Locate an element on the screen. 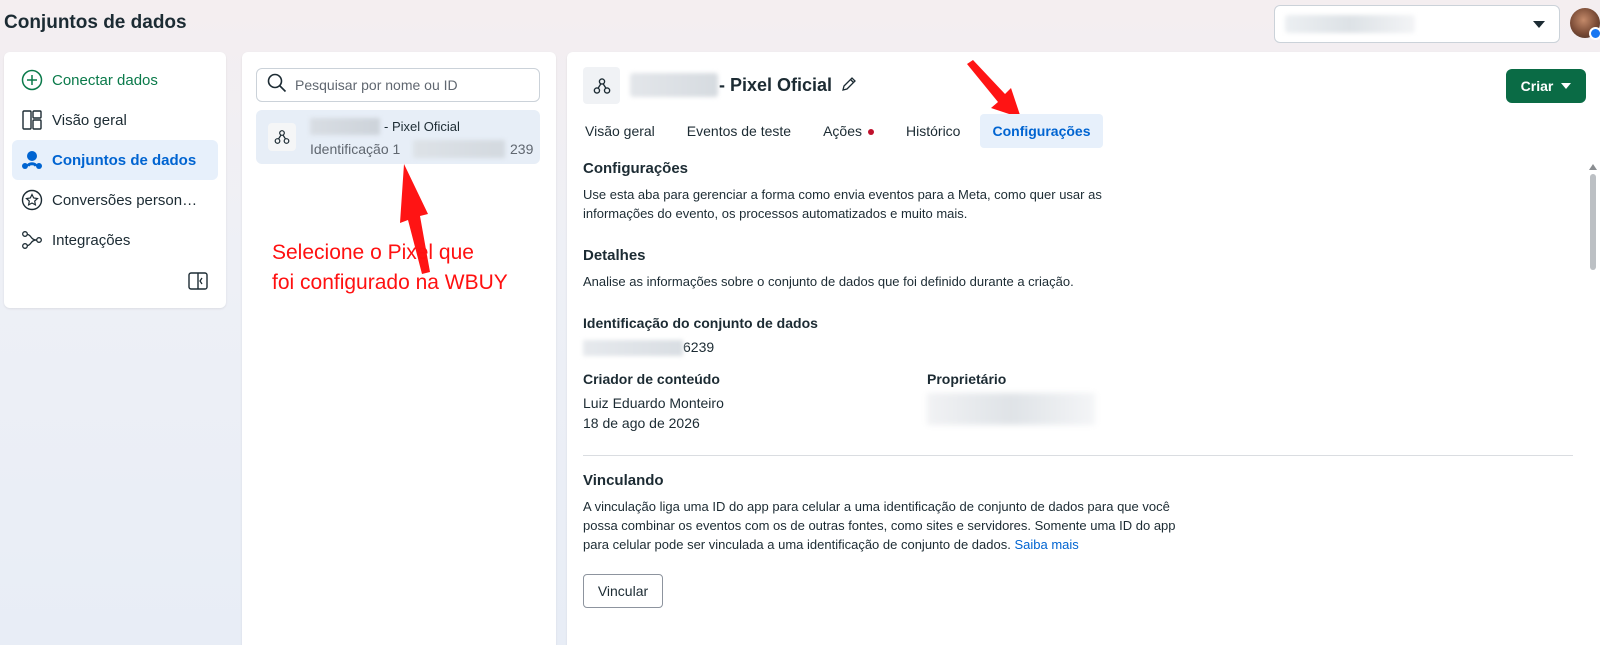  sidebar-item-label: Visão geral is located at coordinates (89, 120).